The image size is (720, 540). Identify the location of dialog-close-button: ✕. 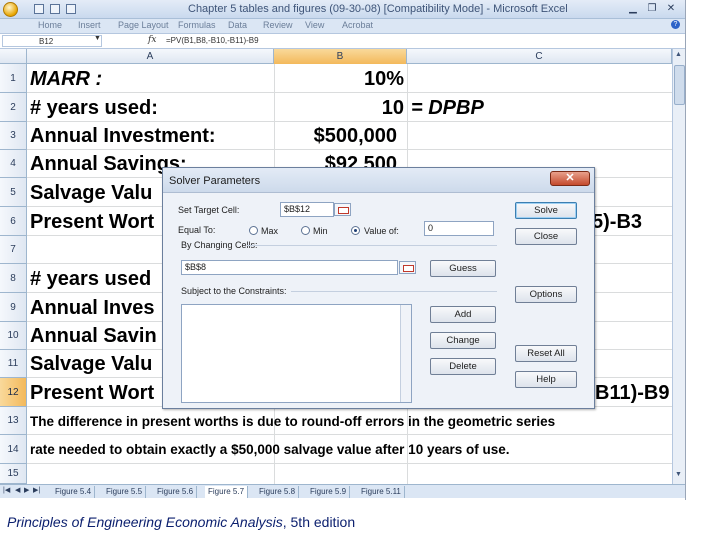
(570, 178).